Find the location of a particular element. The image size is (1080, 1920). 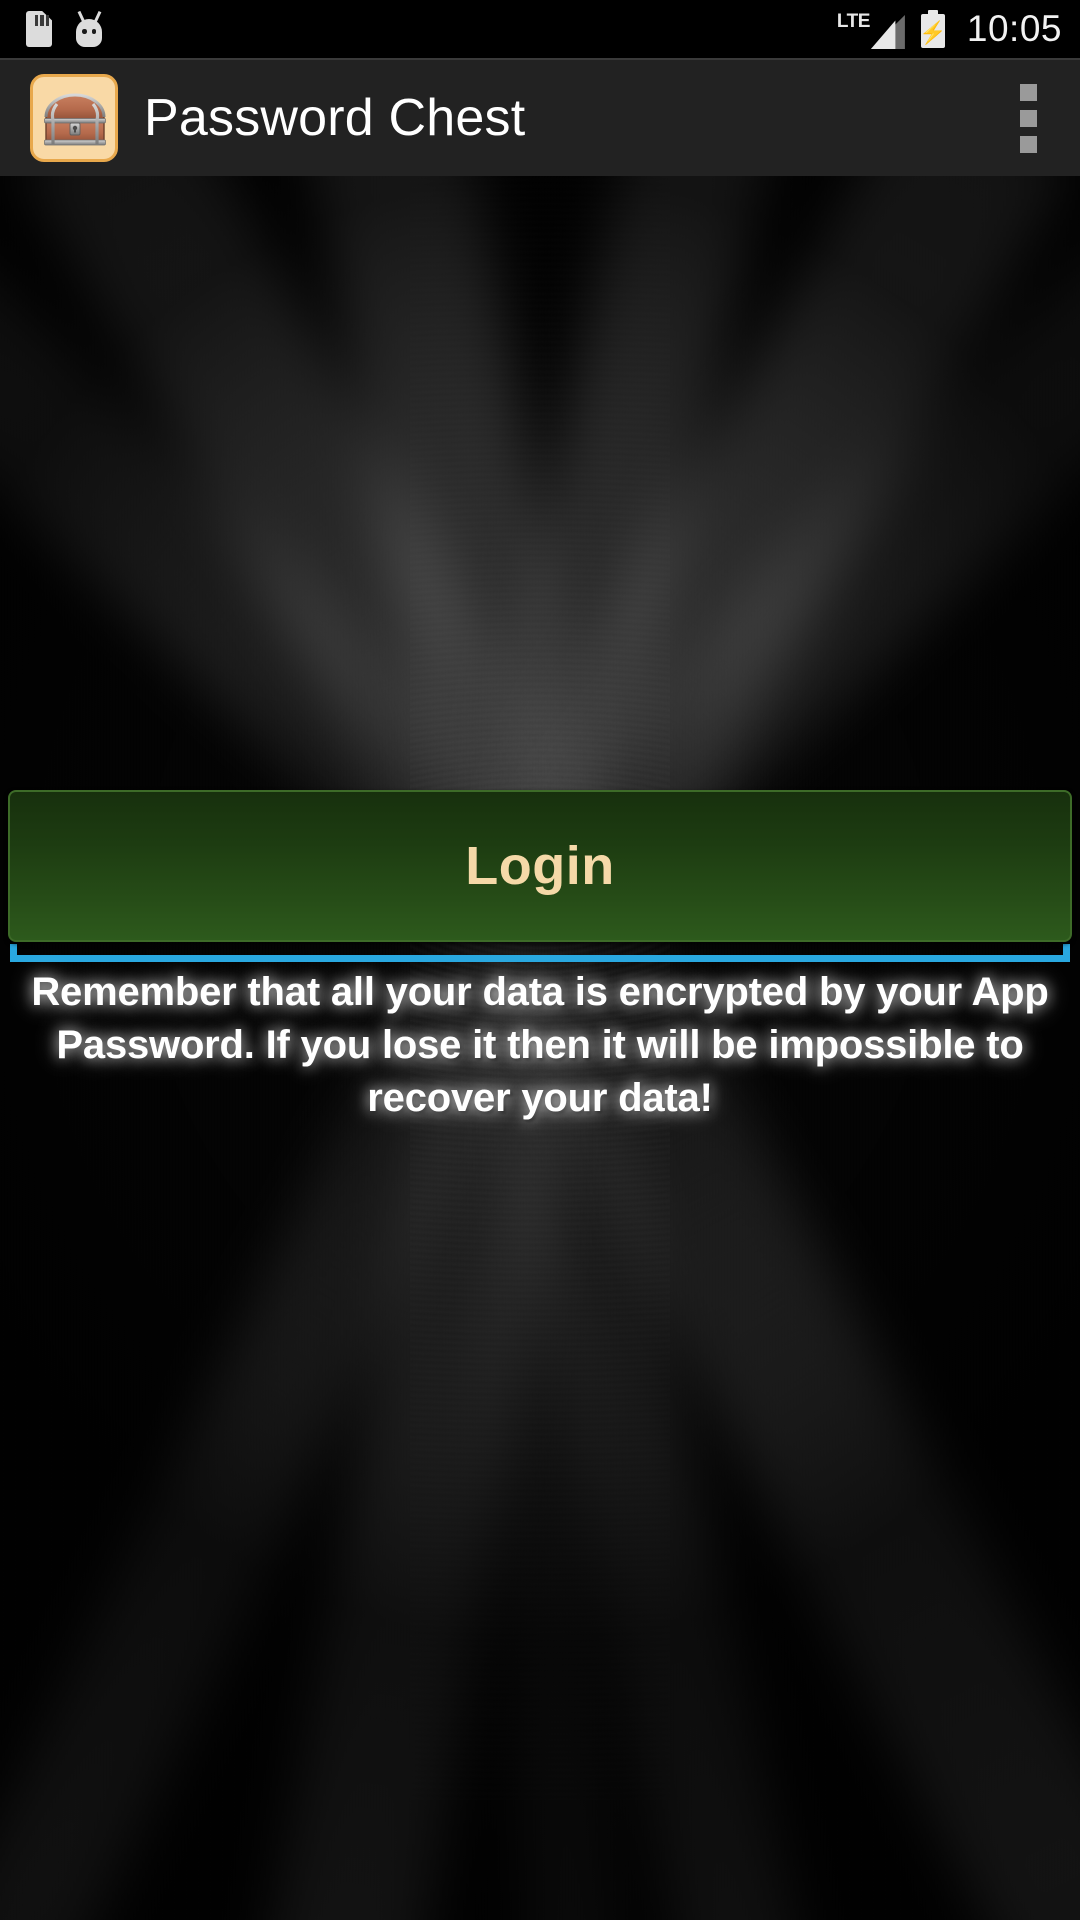

input-focus-underline is located at coordinates (540, 953).